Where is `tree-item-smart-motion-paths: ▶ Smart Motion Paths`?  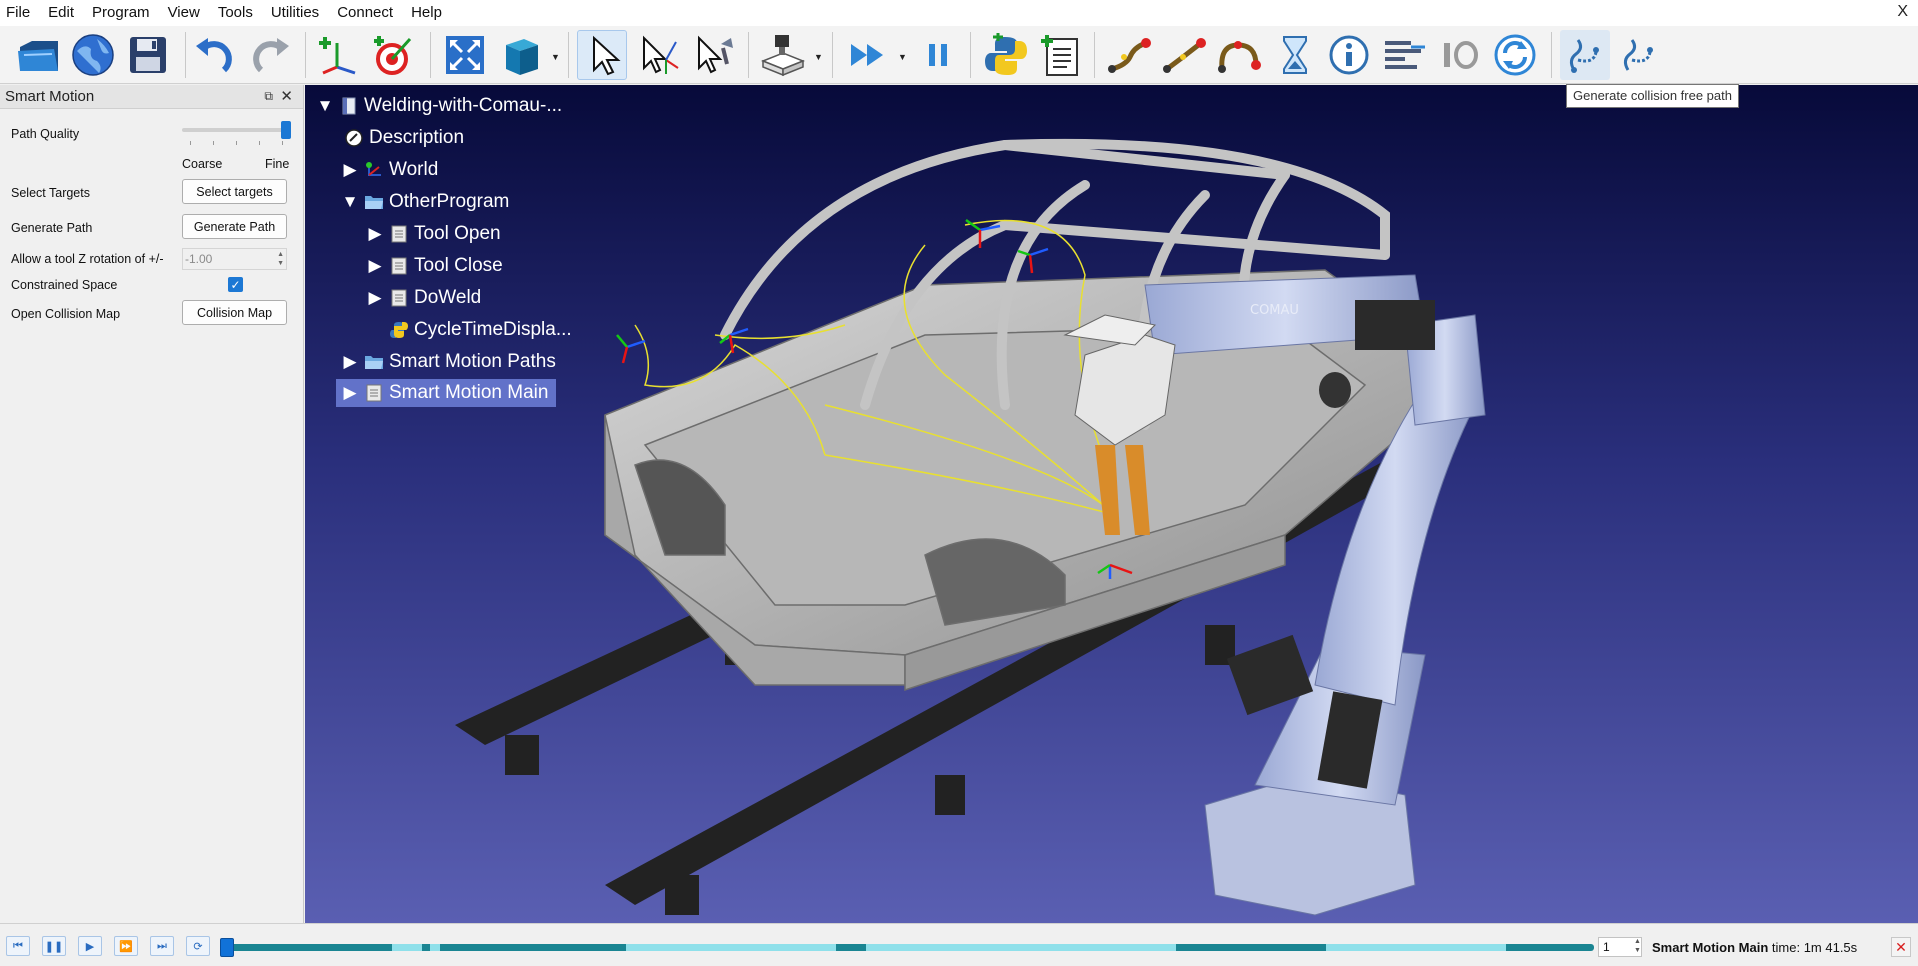 tree-item-smart-motion-paths: ▶ Smart Motion Paths is located at coordinates (447, 362).